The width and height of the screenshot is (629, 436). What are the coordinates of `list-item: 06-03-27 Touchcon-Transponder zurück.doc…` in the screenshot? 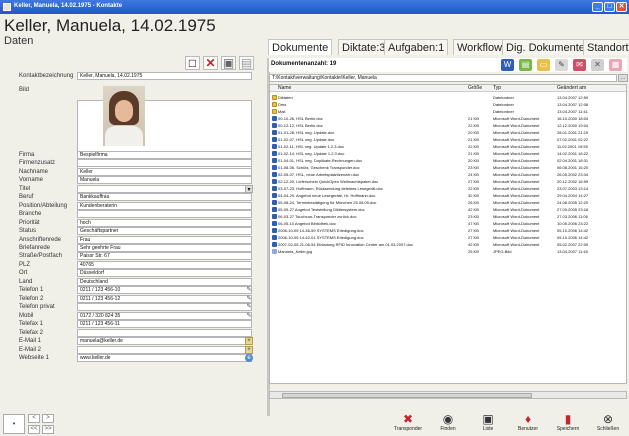 It's located at (448, 216).